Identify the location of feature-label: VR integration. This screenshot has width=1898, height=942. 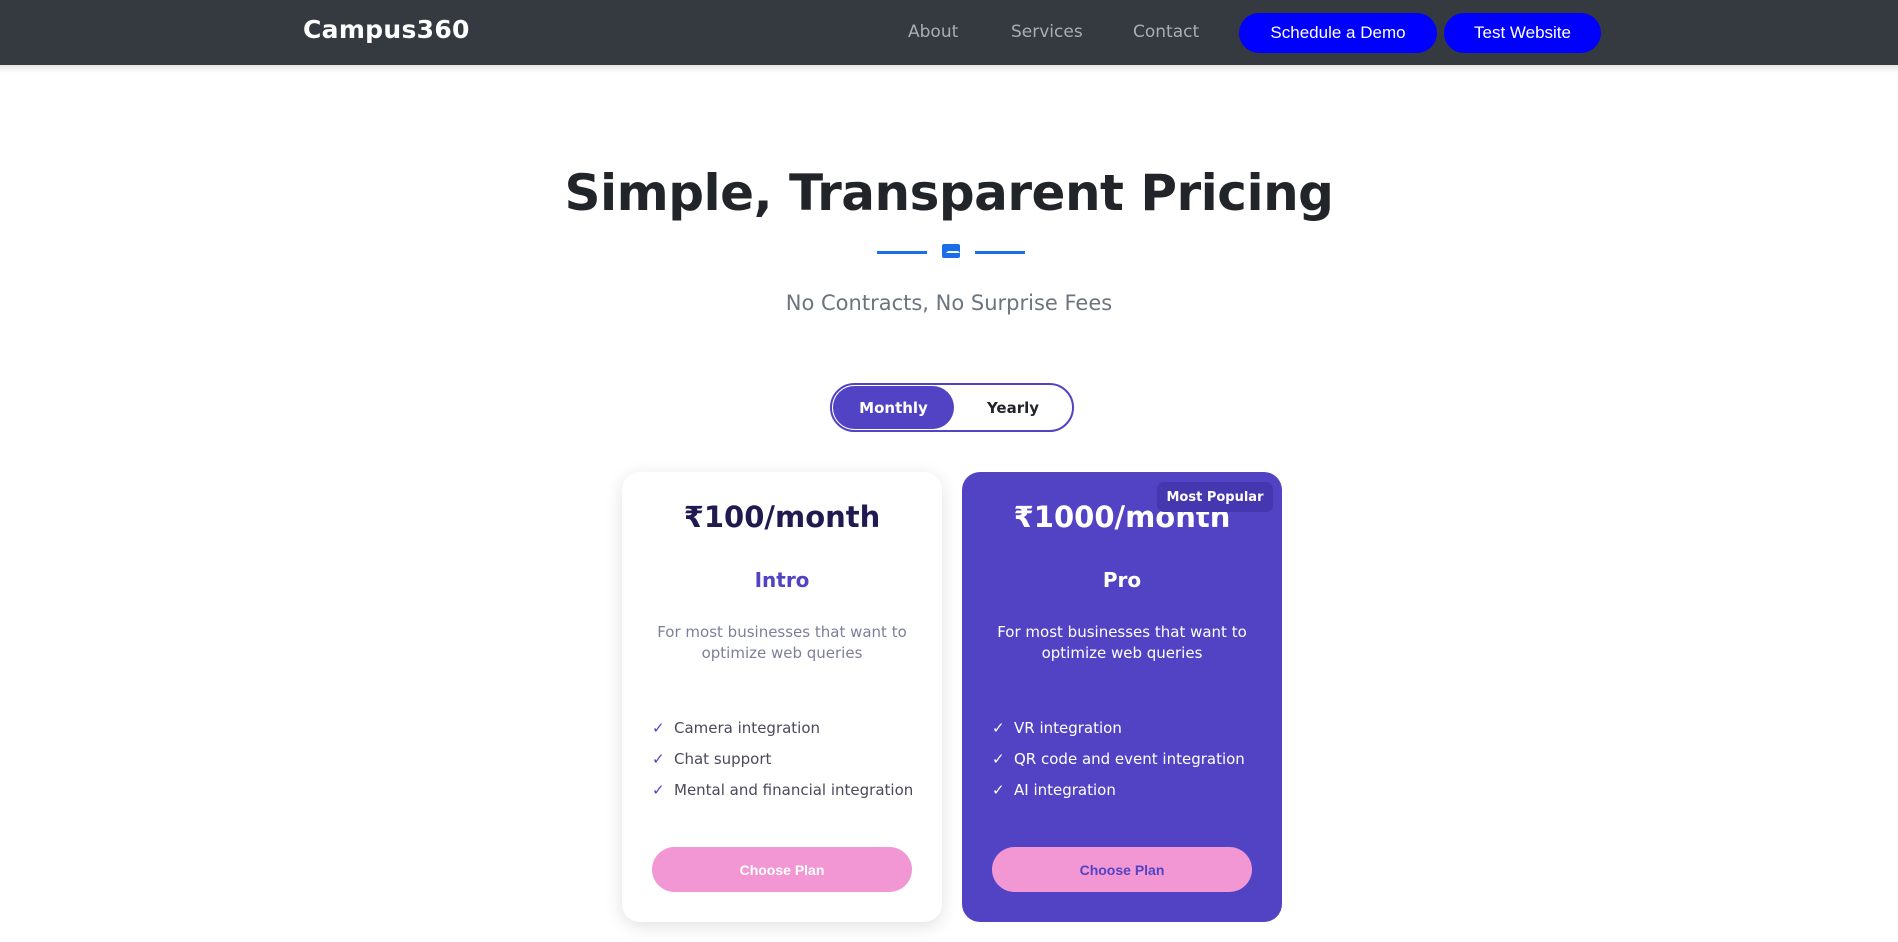
(1068, 727).